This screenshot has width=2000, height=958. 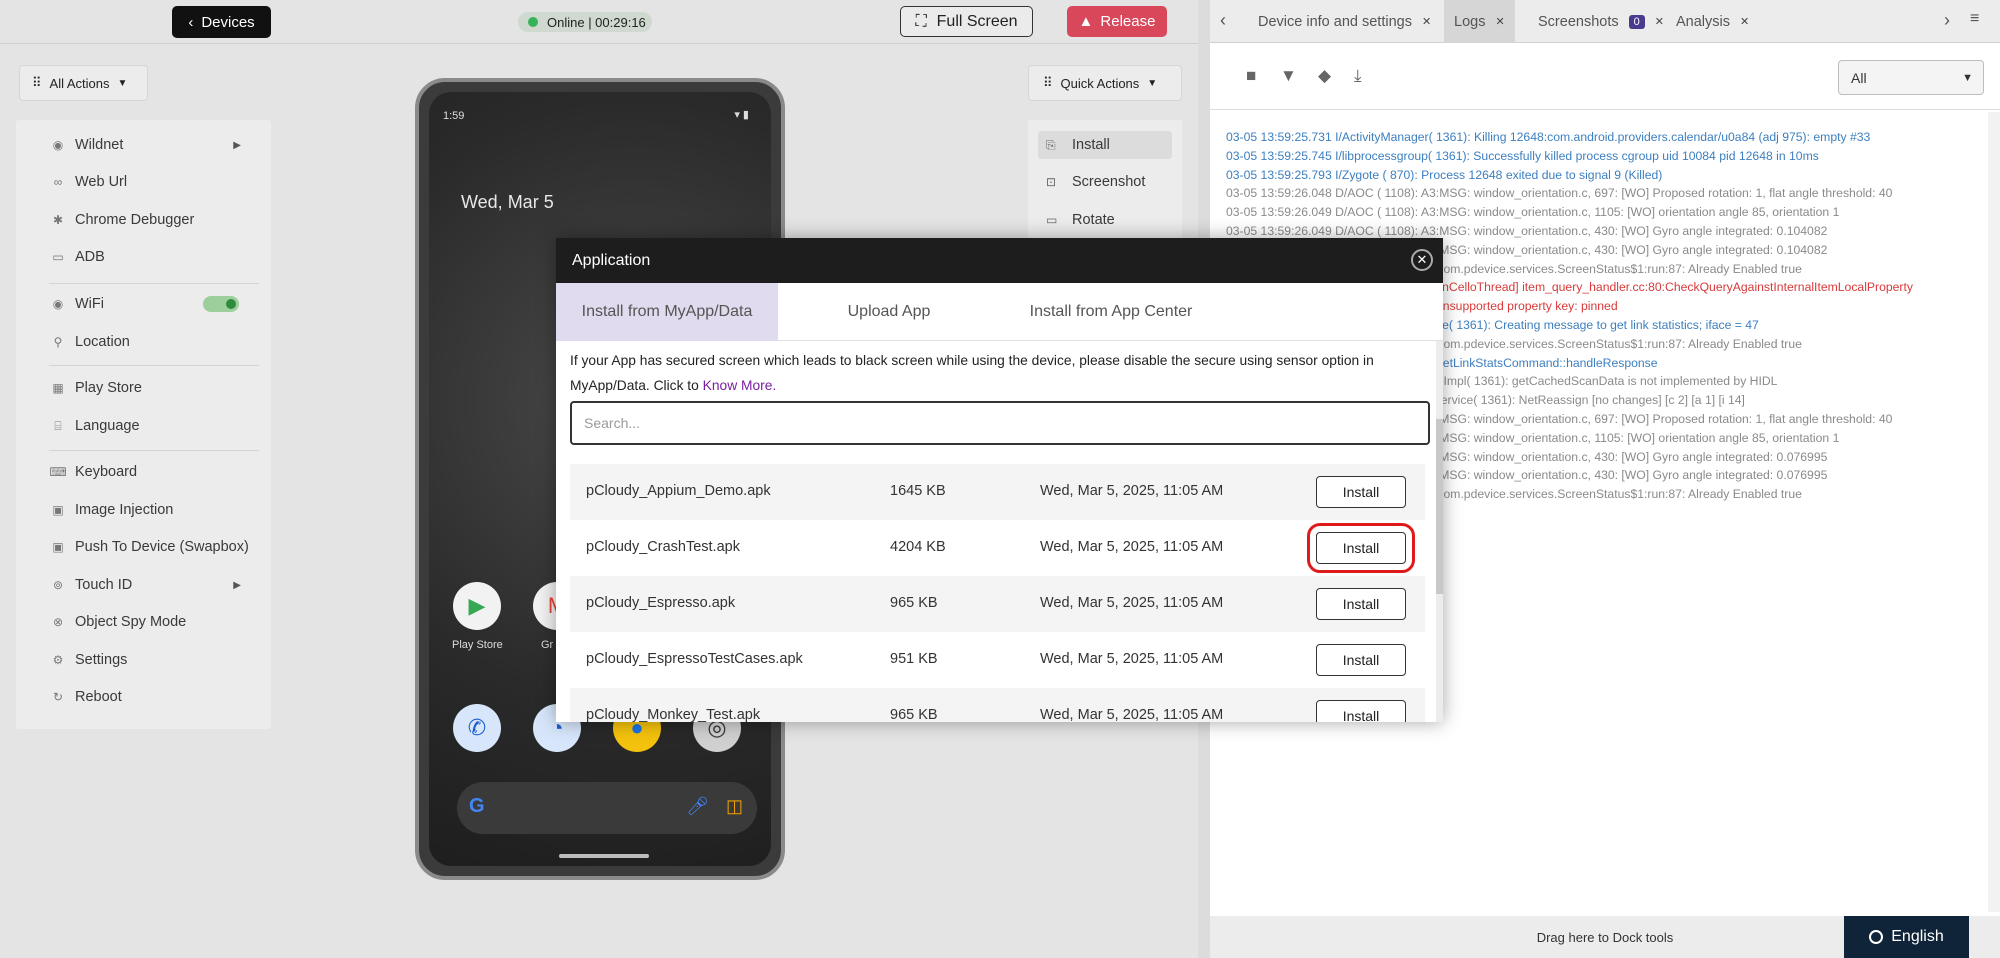 What do you see at coordinates (1712, 21) in the screenshot?
I see `tab-analysis: Analysis ✕` at bounding box center [1712, 21].